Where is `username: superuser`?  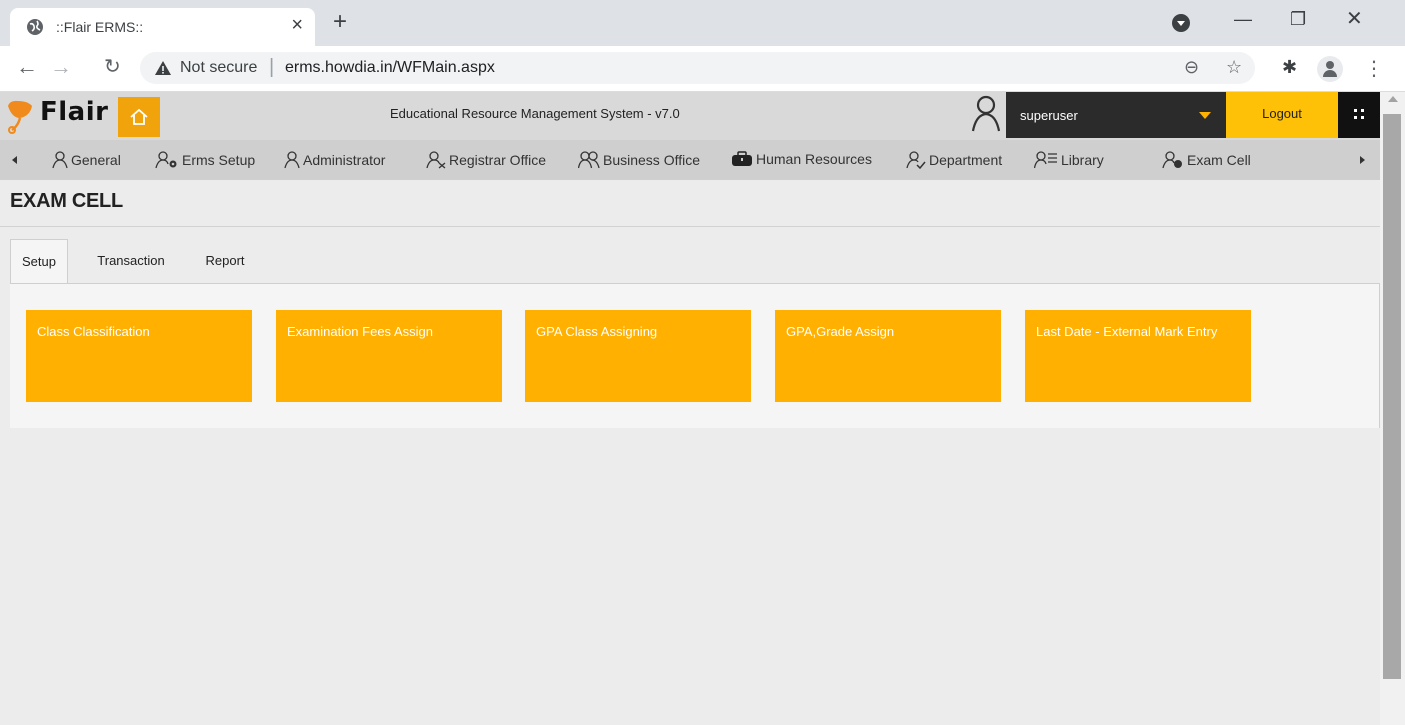
username: superuser is located at coordinates (1049, 115).